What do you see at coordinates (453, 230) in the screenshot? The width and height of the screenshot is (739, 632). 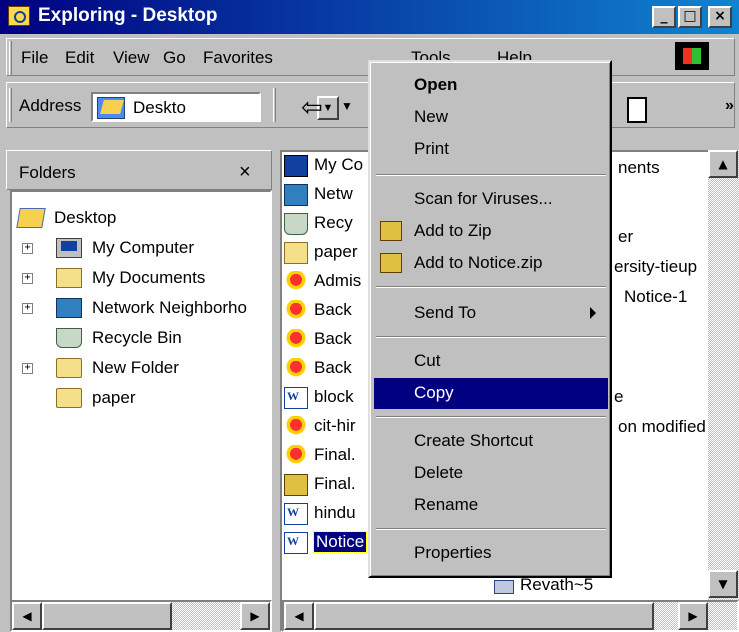 I see `menu-item-label: Add to Zip` at bounding box center [453, 230].